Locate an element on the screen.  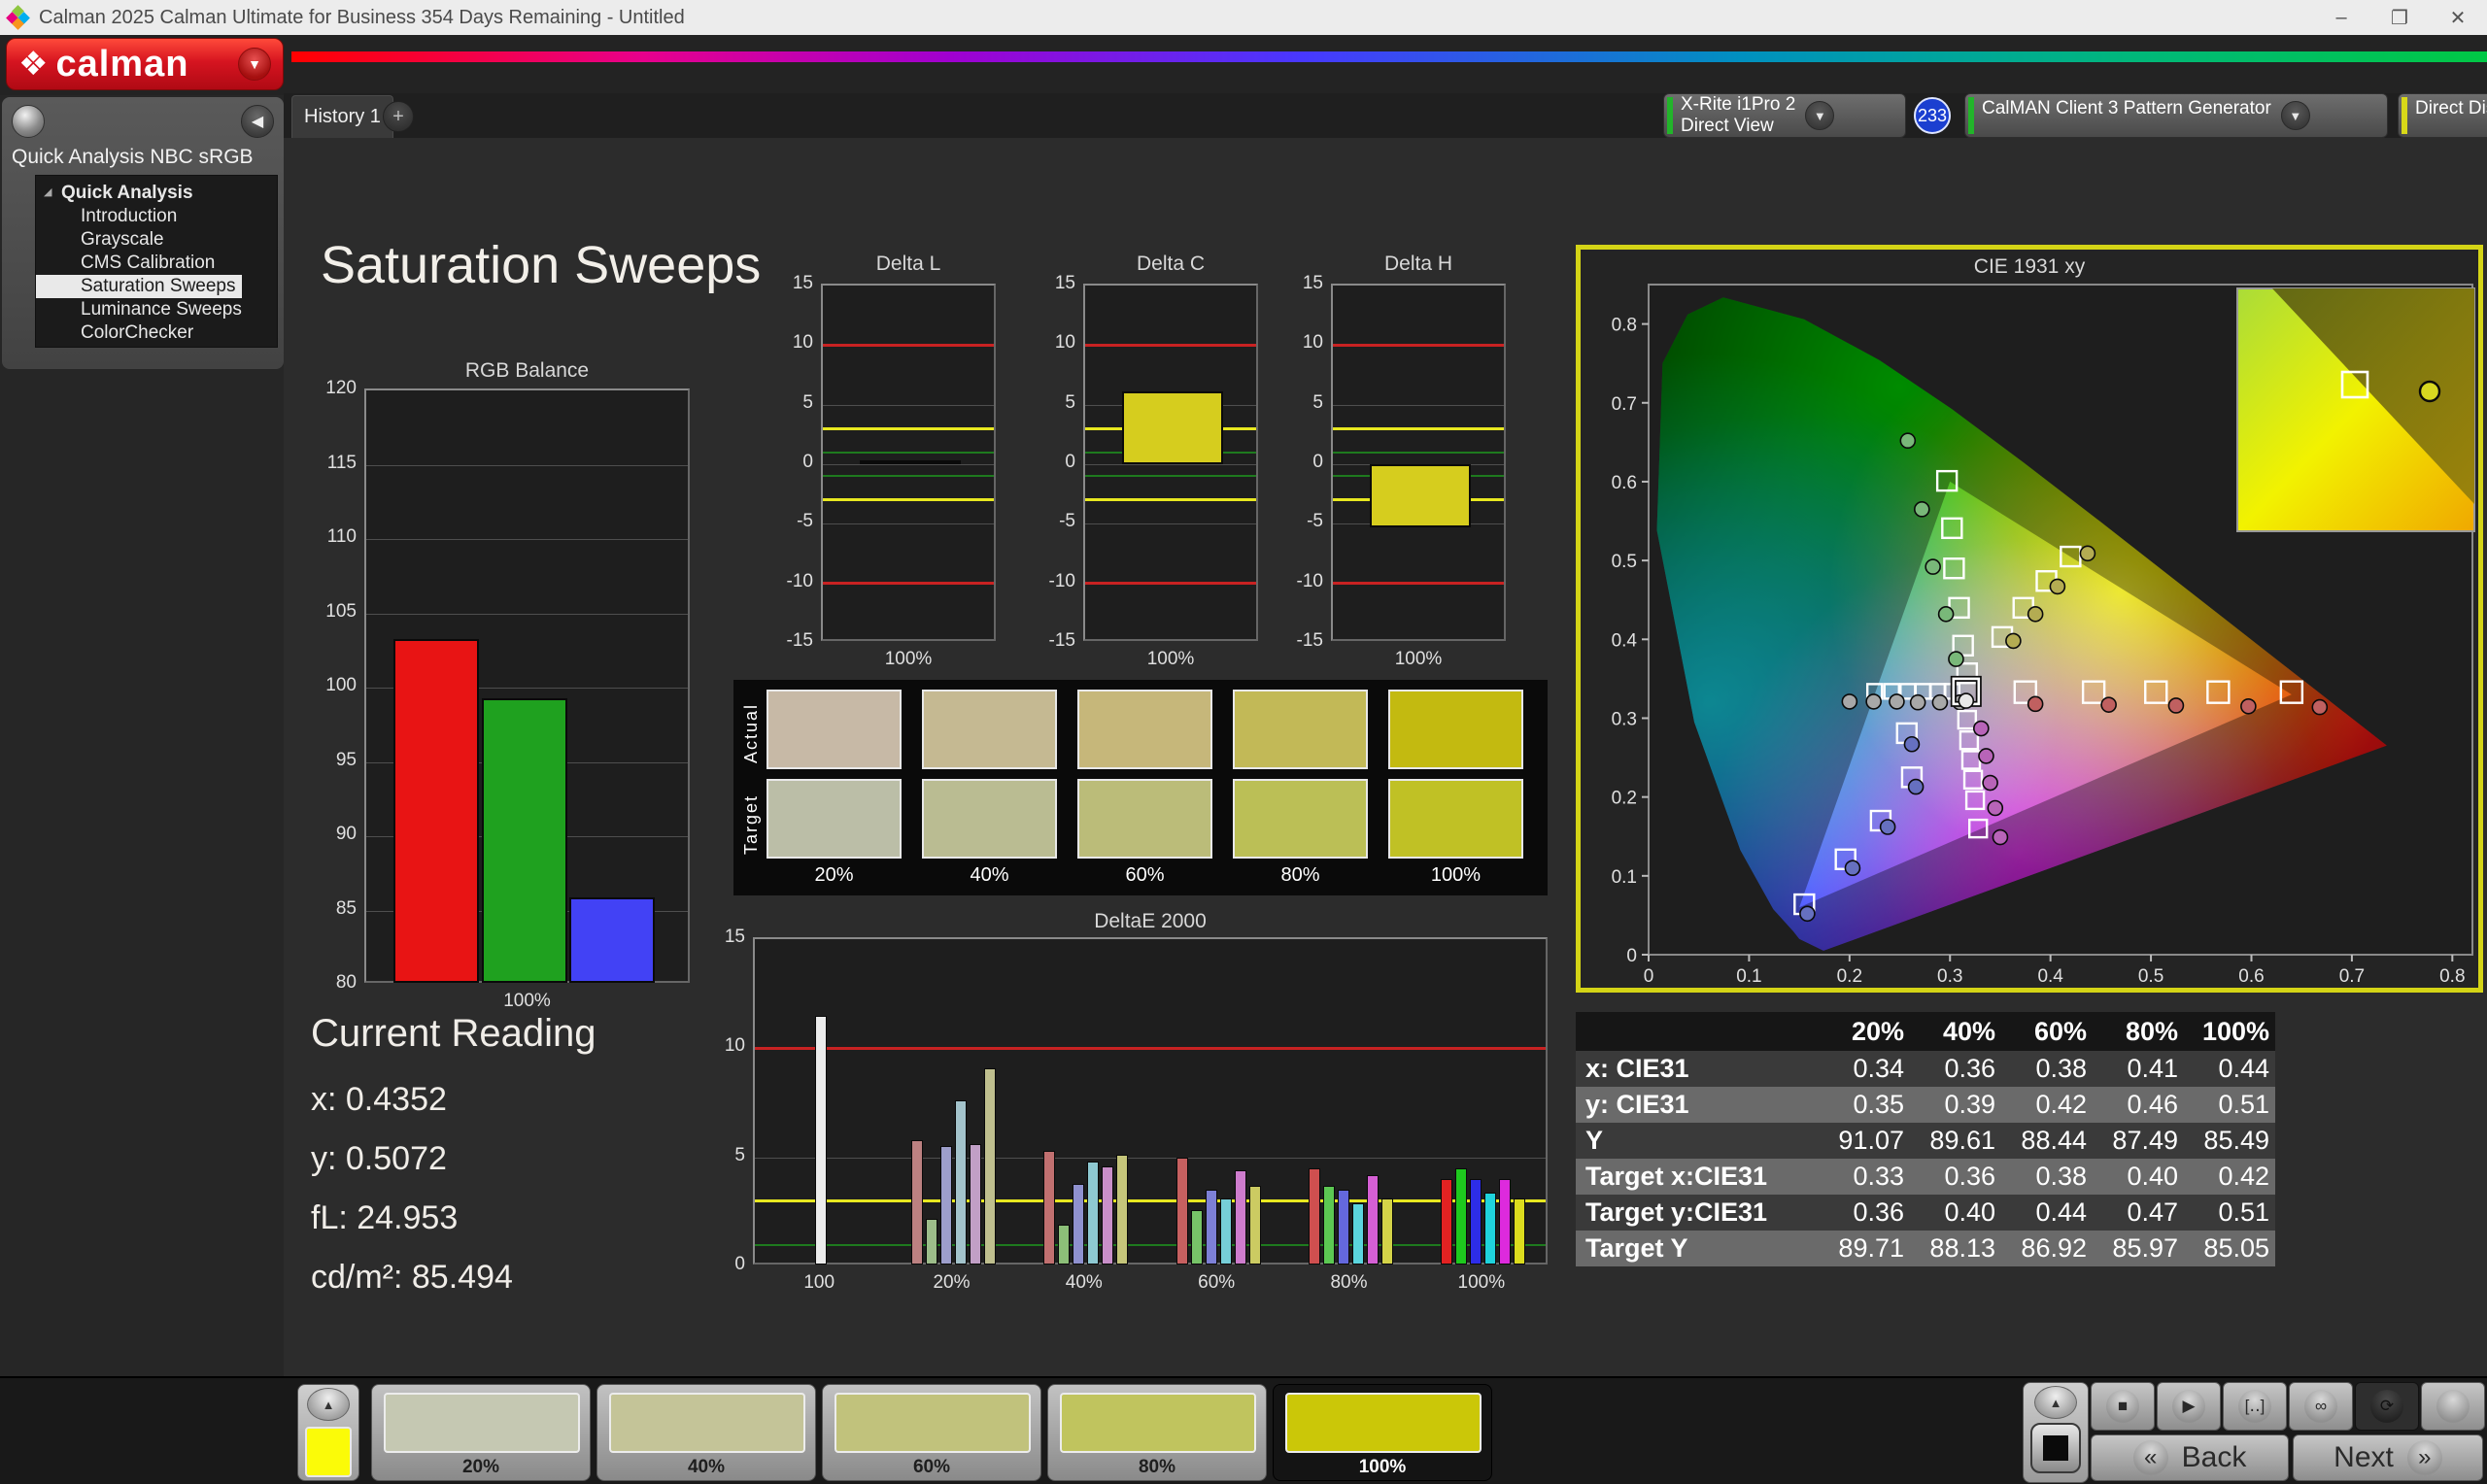
rgb-bar-blue is located at coordinates (612, 939).